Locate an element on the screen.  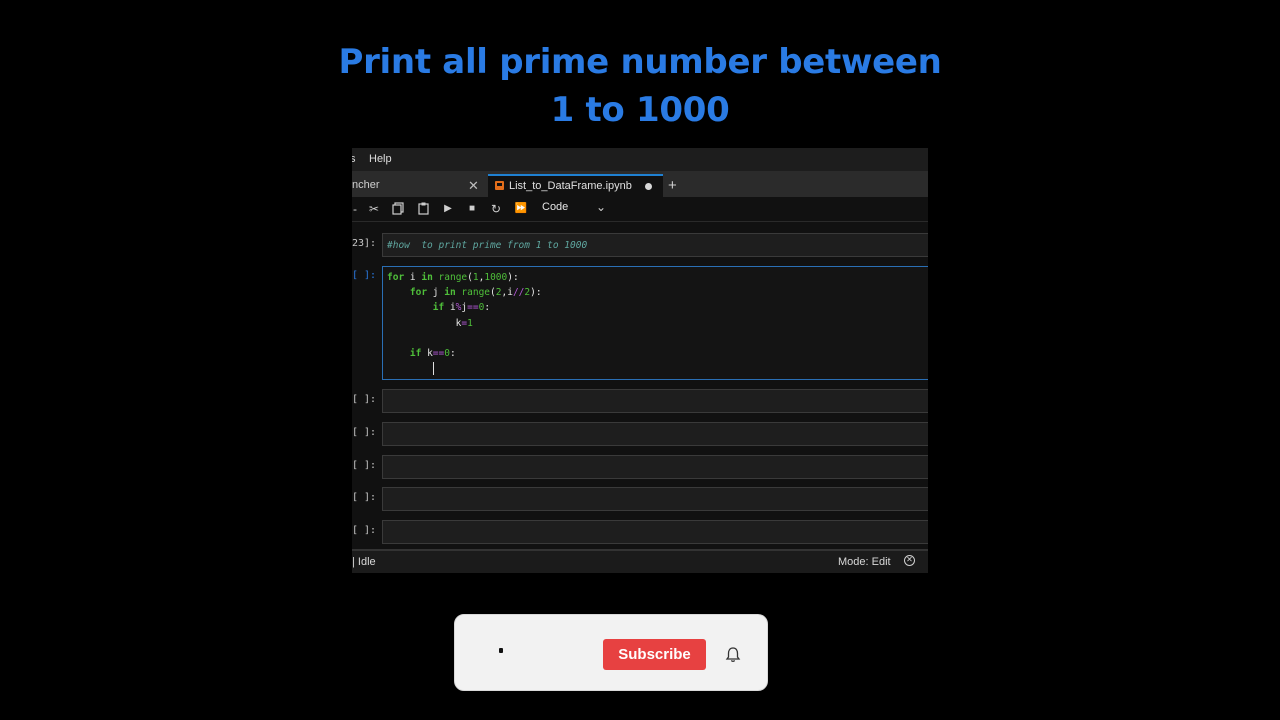
paste-icon is located at coordinates (423, 209).